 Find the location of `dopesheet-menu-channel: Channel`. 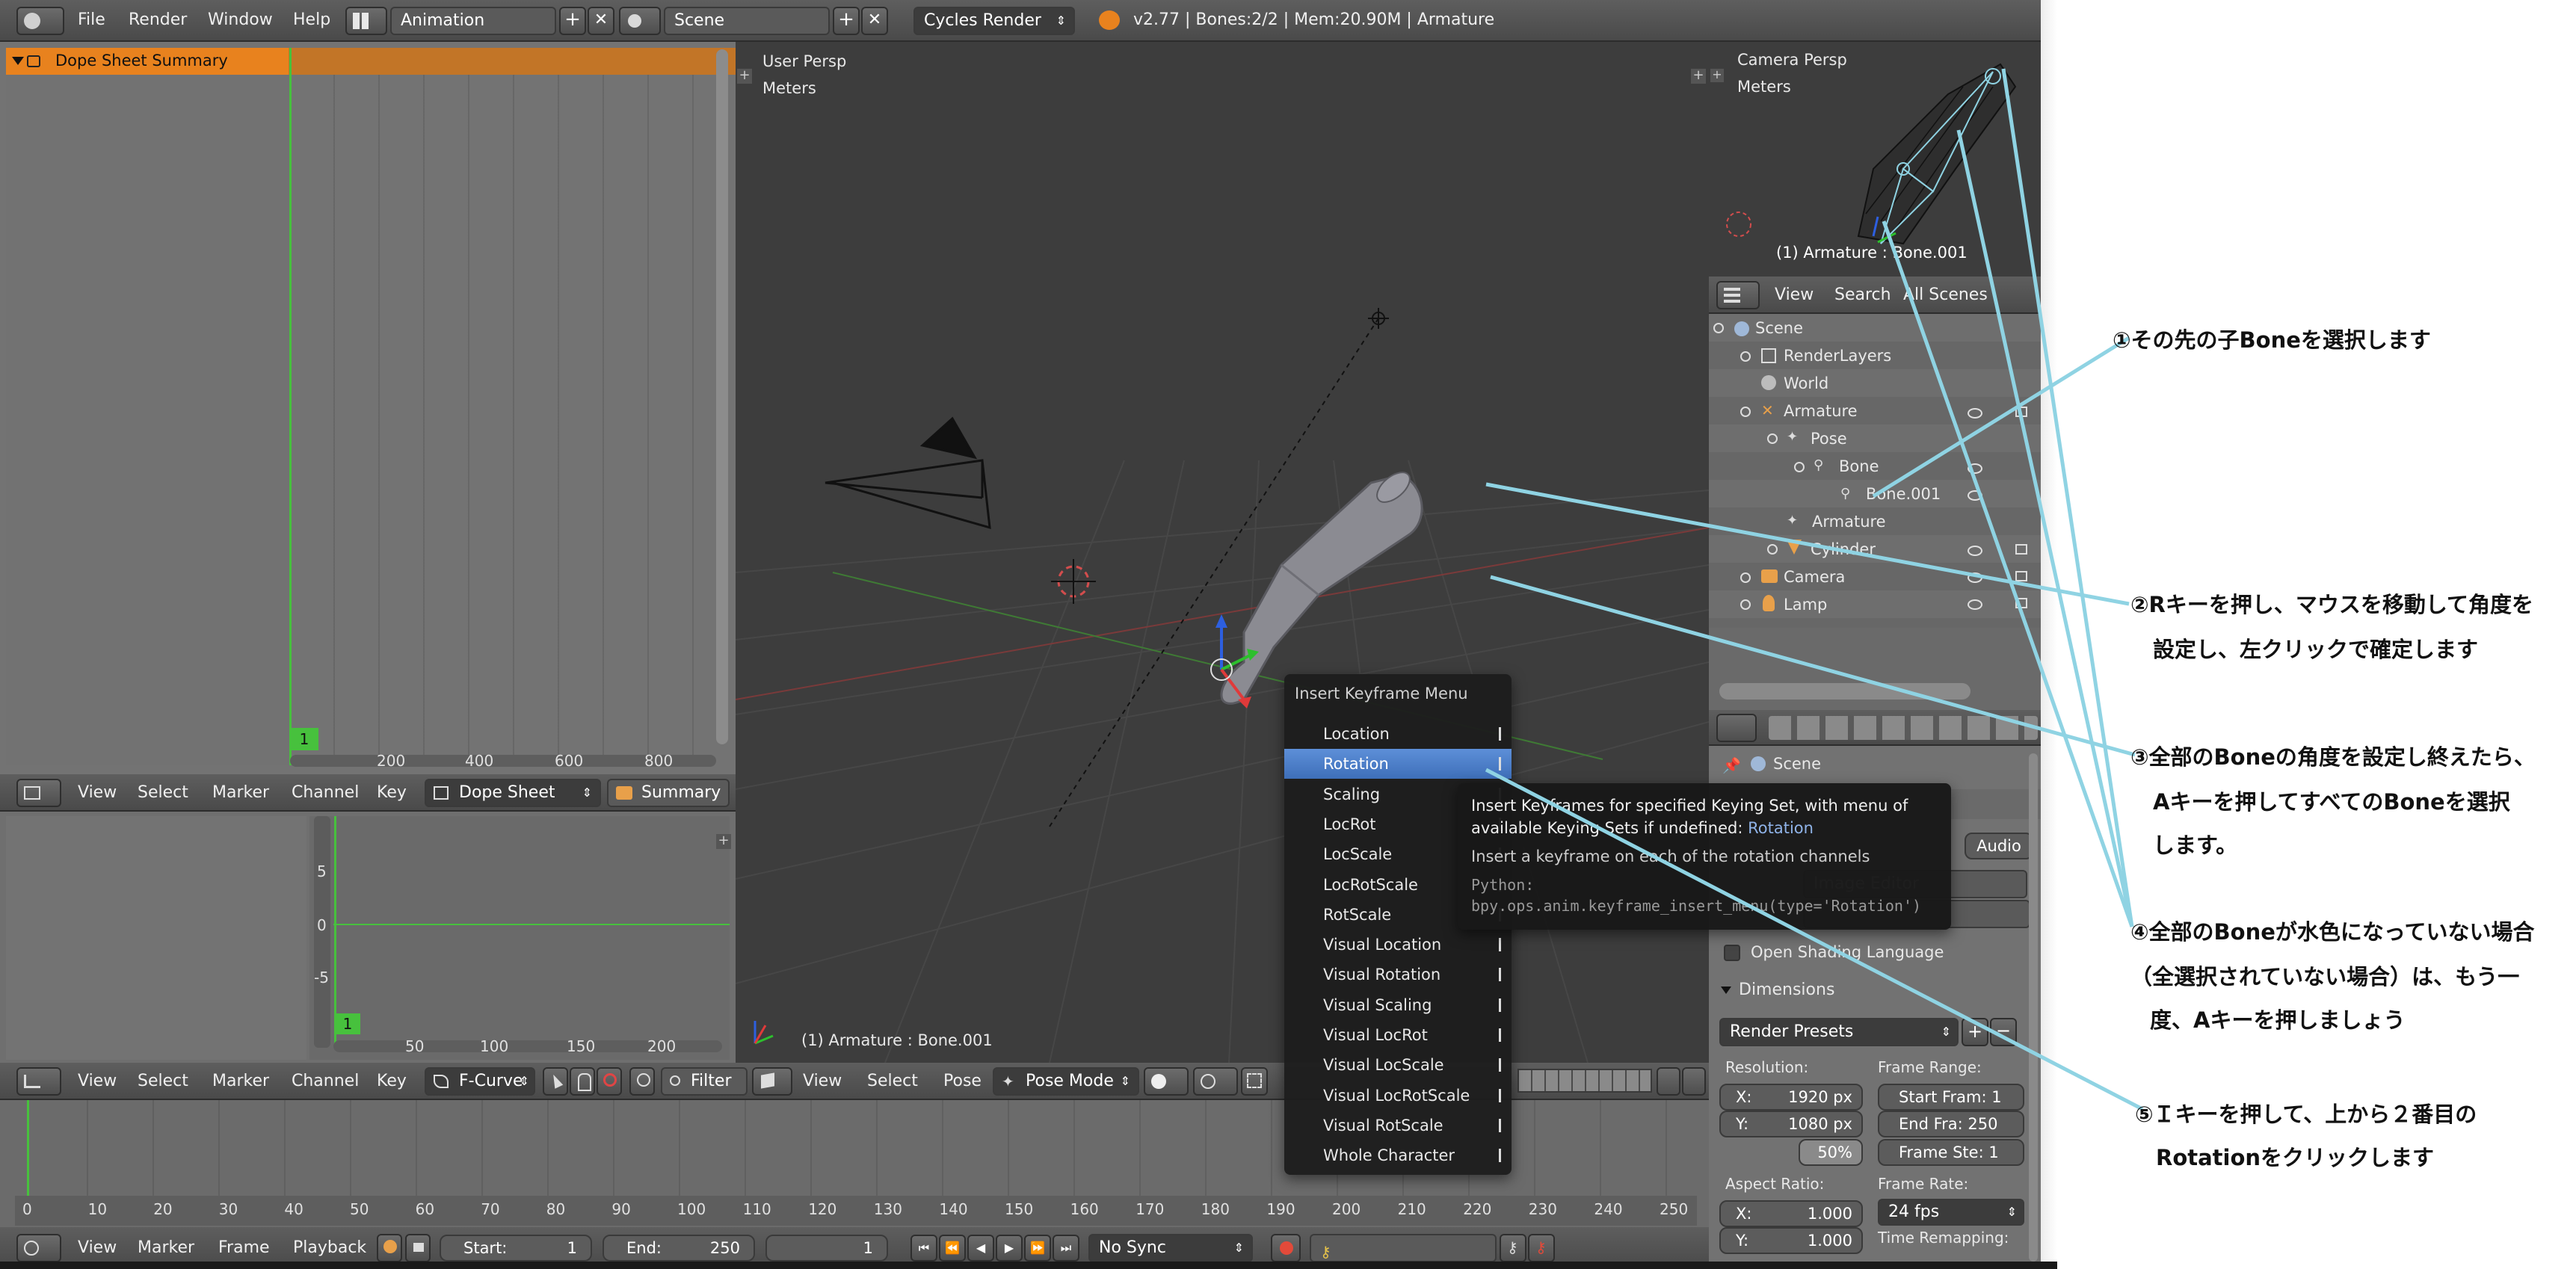

dopesheet-menu-channel: Channel is located at coordinates (325, 792).